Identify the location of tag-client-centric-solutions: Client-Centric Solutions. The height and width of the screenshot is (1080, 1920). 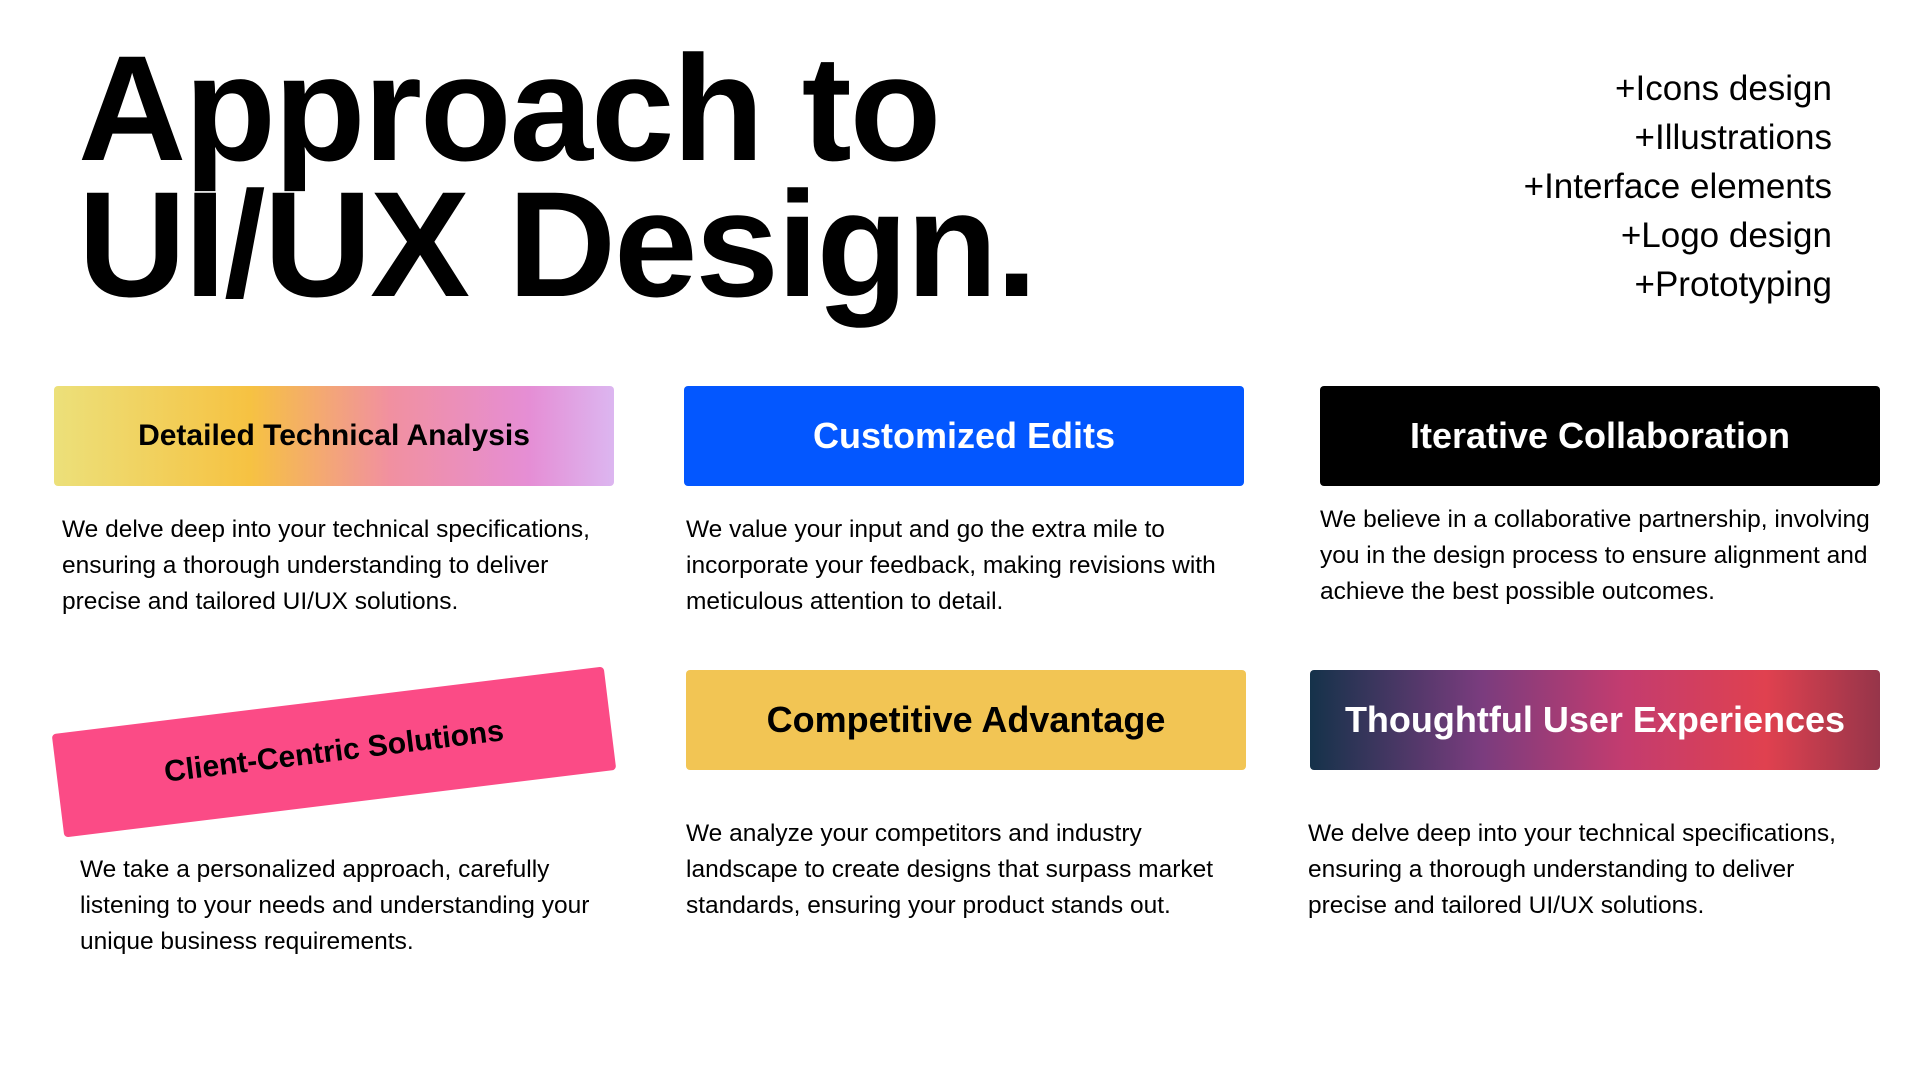
(334, 752).